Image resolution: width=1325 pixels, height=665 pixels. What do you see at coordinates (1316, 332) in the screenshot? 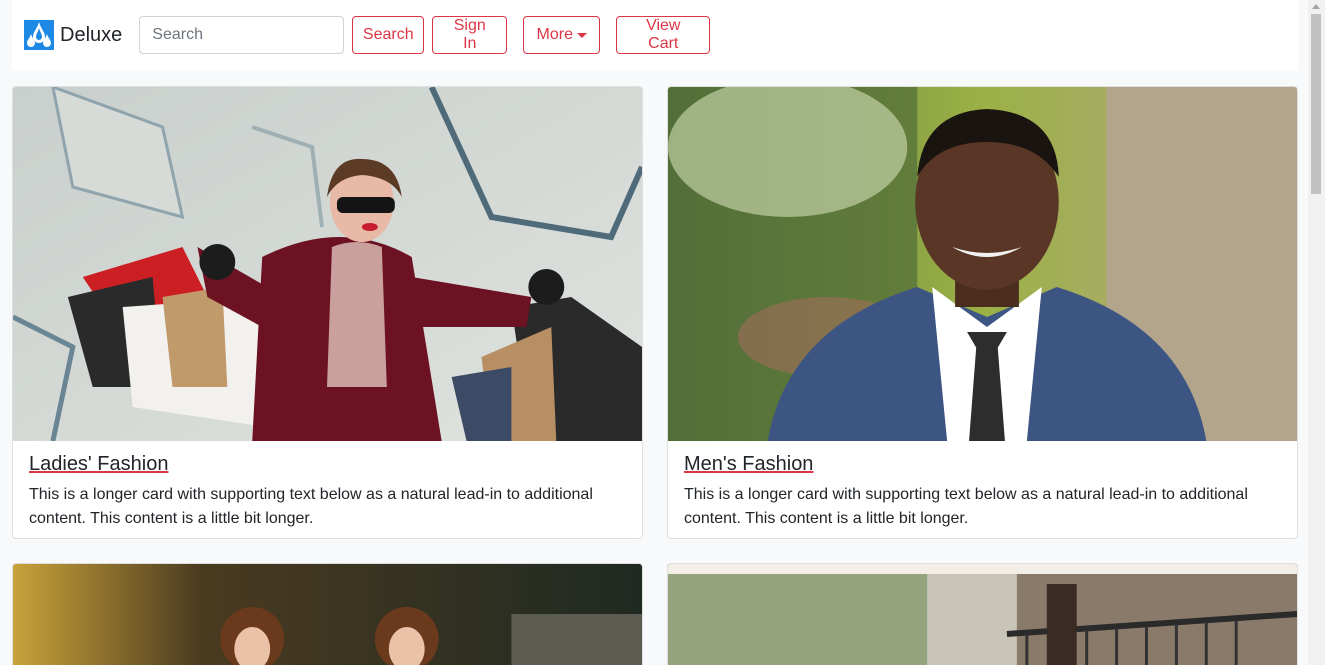
I see `vertical-scrollbar` at bounding box center [1316, 332].